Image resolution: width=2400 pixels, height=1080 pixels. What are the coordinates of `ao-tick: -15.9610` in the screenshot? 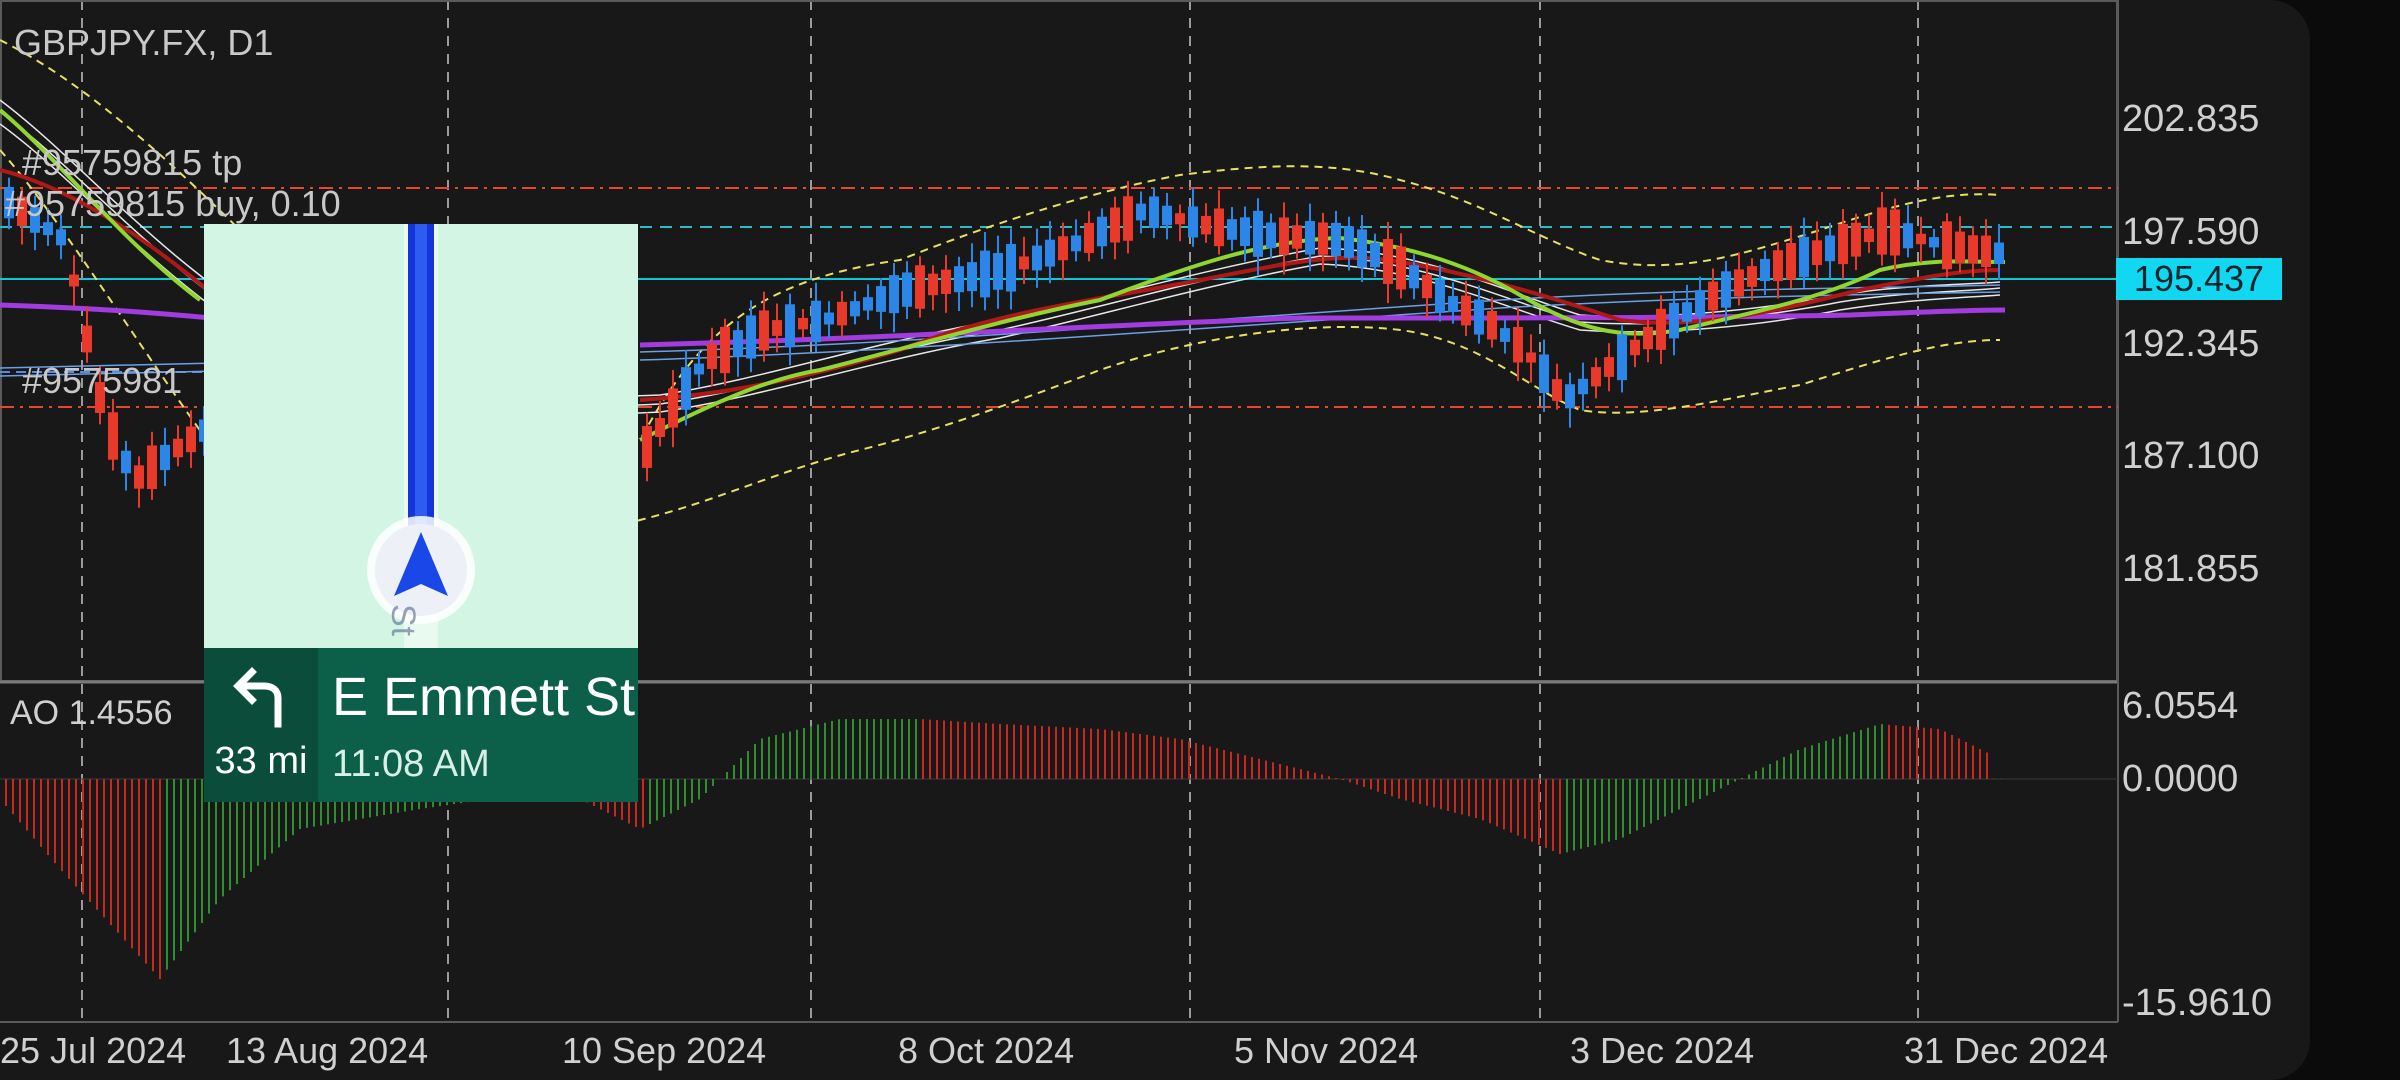 It's located at (2197, 1003).